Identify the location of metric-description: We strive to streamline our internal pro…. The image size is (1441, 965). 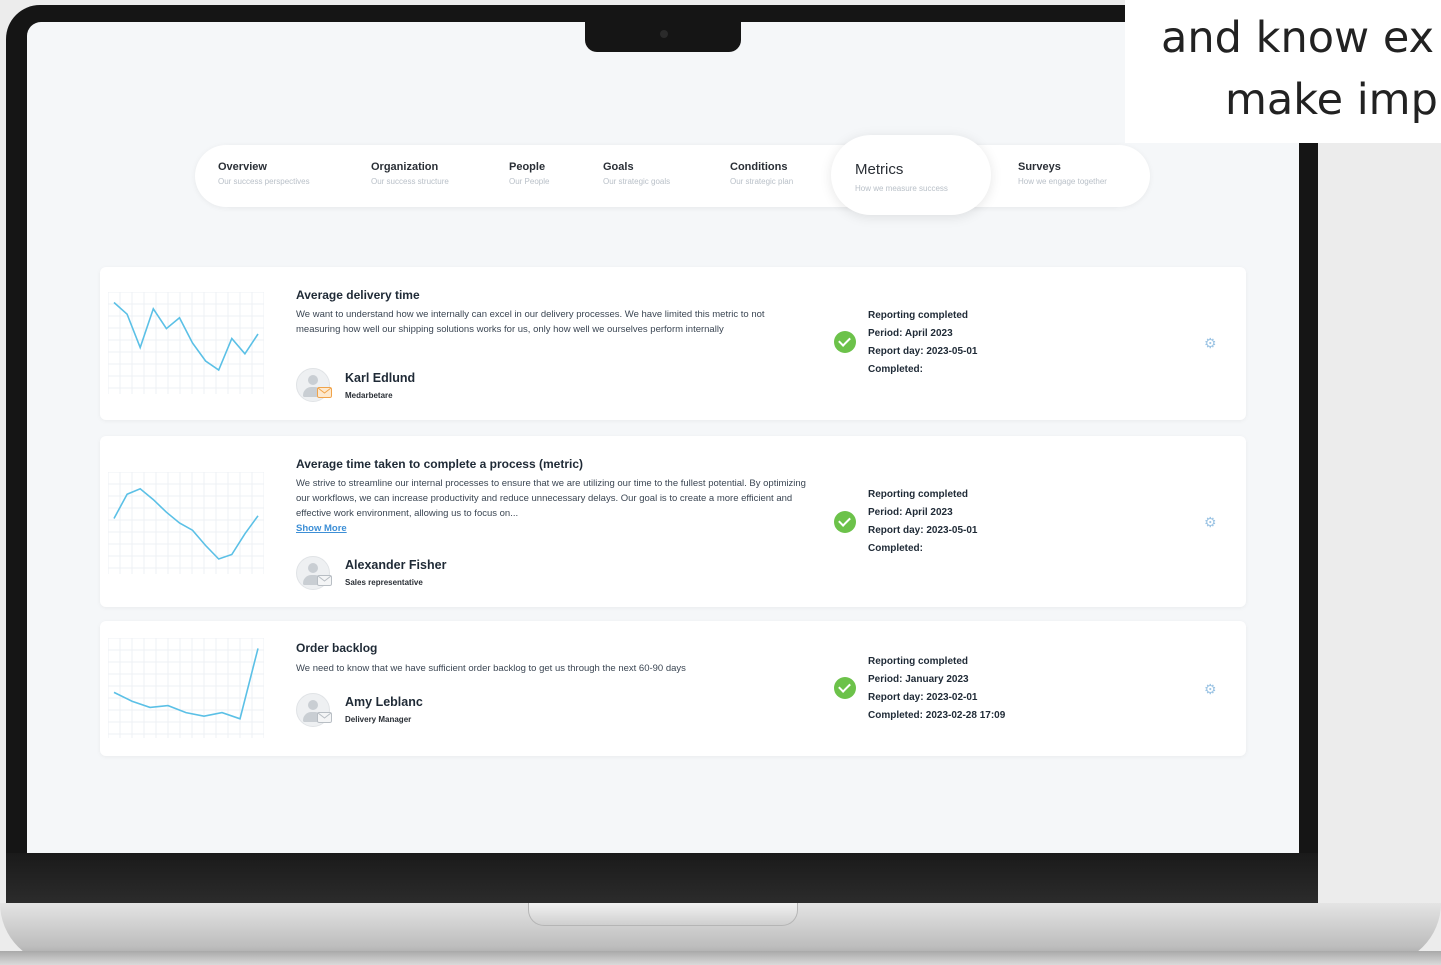
(551, 506).